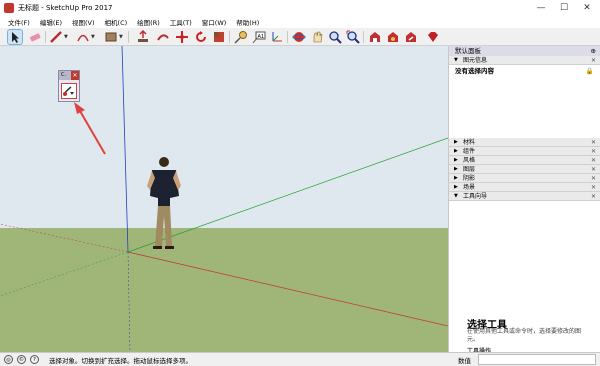 The height and width of the screenshot is (366, 600). What do you see at coordinates (277, 37) in the screenshot?
I see `axes-tool-button` at bounding box center [277, 37].